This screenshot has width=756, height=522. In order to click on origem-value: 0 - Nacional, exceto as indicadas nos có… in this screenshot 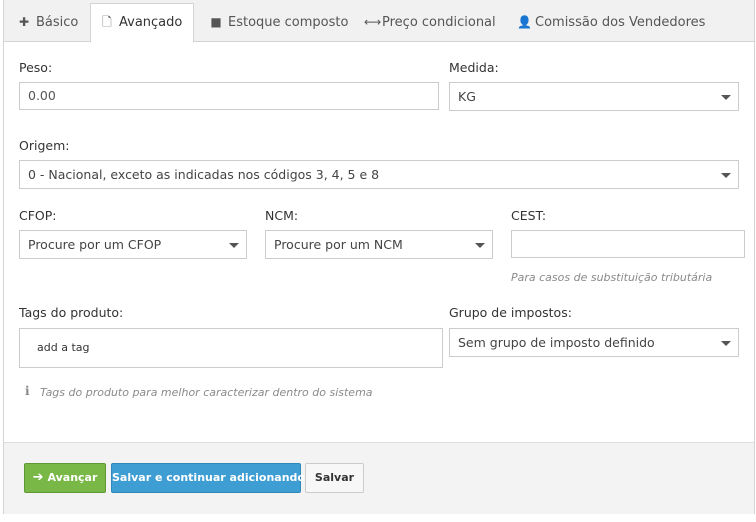, I will do `click(204, 174)`.